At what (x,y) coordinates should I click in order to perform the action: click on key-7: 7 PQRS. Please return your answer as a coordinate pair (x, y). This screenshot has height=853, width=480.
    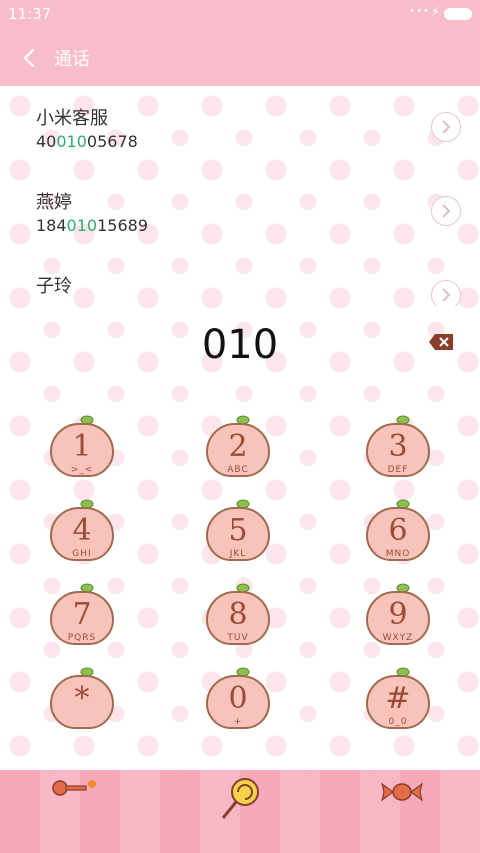
    Looking at the image, I should click on (82, 613).